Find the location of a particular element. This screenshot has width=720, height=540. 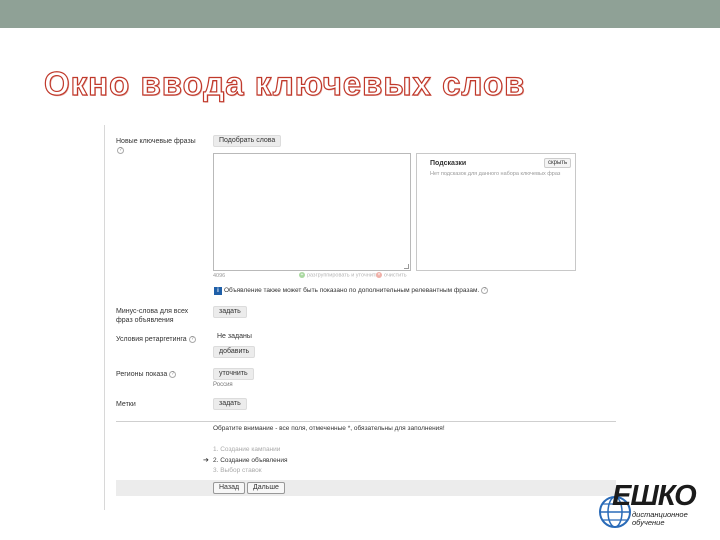

retargeting-label-text: Условия ретаргетинга is located at coordinates (151, 339).